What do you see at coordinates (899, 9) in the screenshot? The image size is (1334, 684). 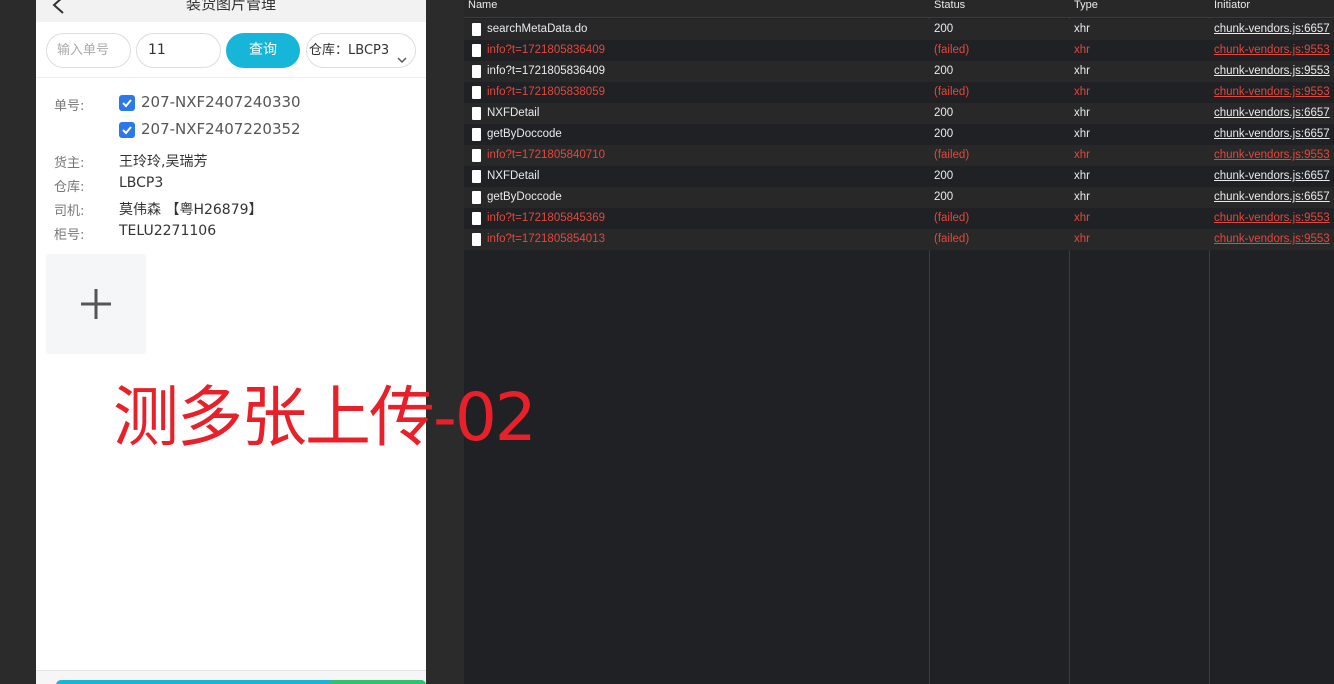 I see `network-table-header: Name Status Type Initiator` at bounding box center [899, 9].